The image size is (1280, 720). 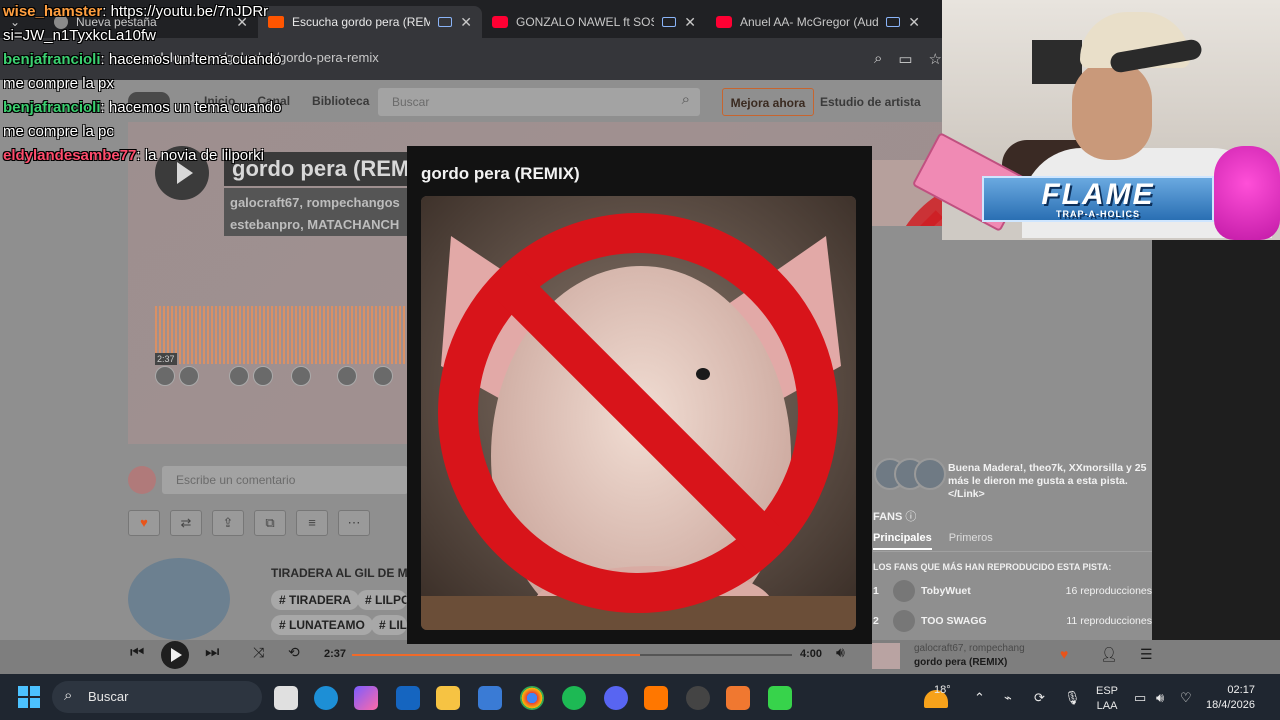 I want to click on modal-title: gordo pera (REMIX), so click(x=500, y=173).